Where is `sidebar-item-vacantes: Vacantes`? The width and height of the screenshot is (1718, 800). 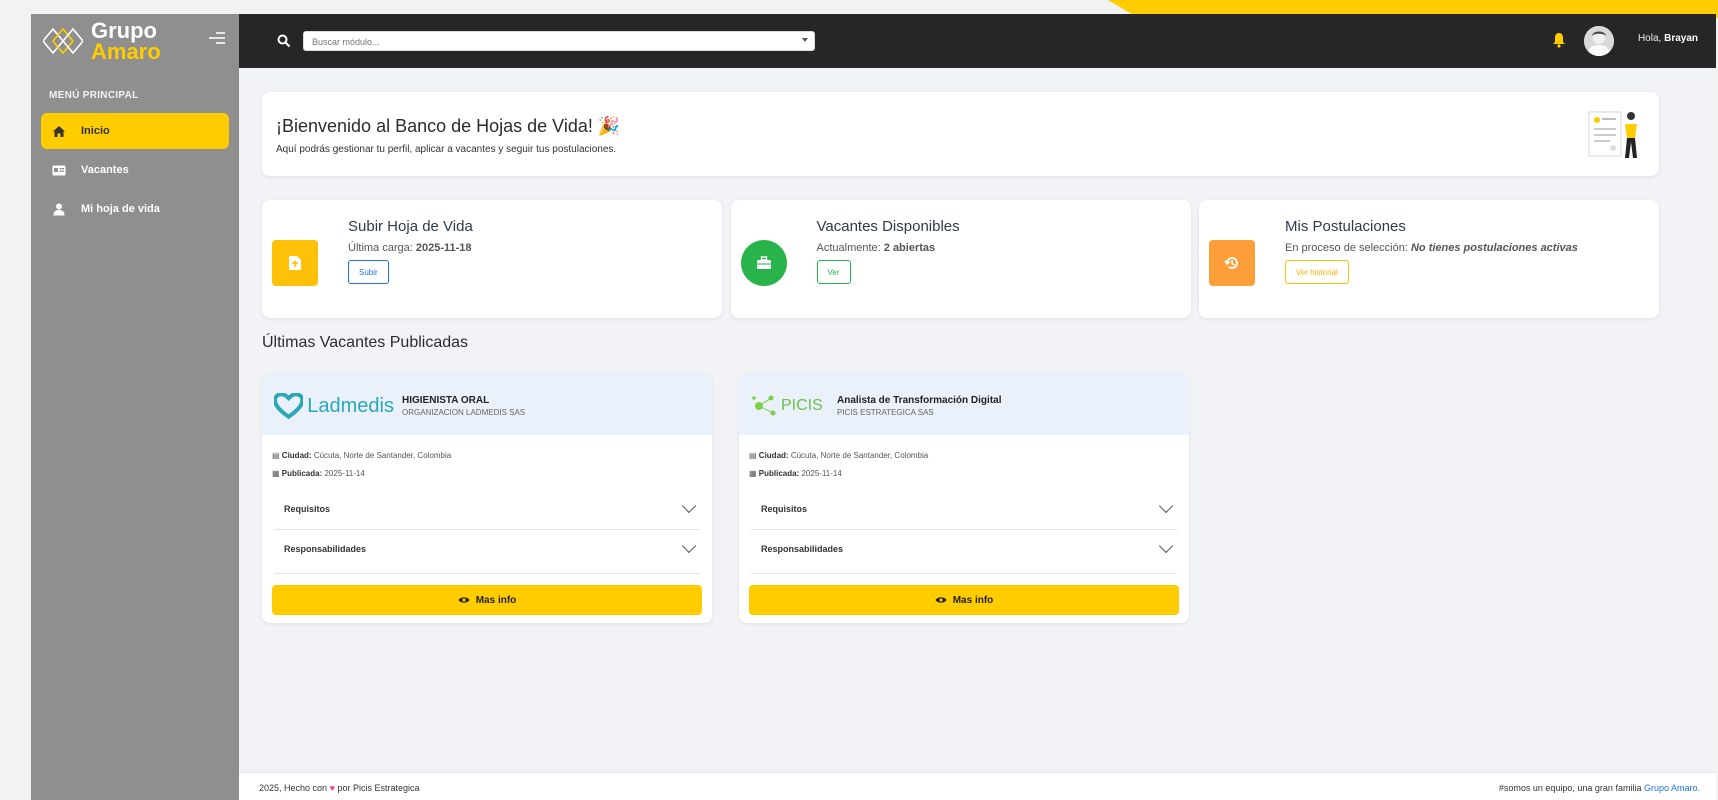
sidebar-item-vacantes: Vacantes is located at coordinates (135, 170).